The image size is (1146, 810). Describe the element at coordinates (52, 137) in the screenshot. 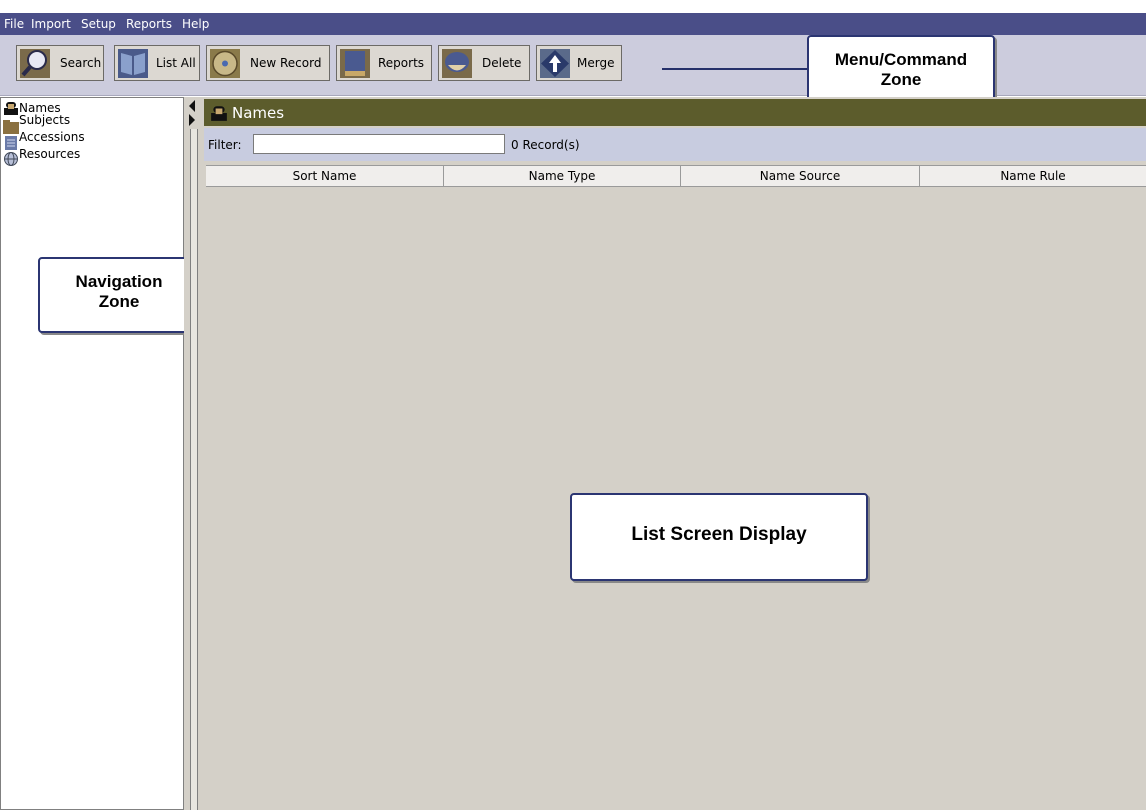

I see `nav-item-label: Accessions` at that location.